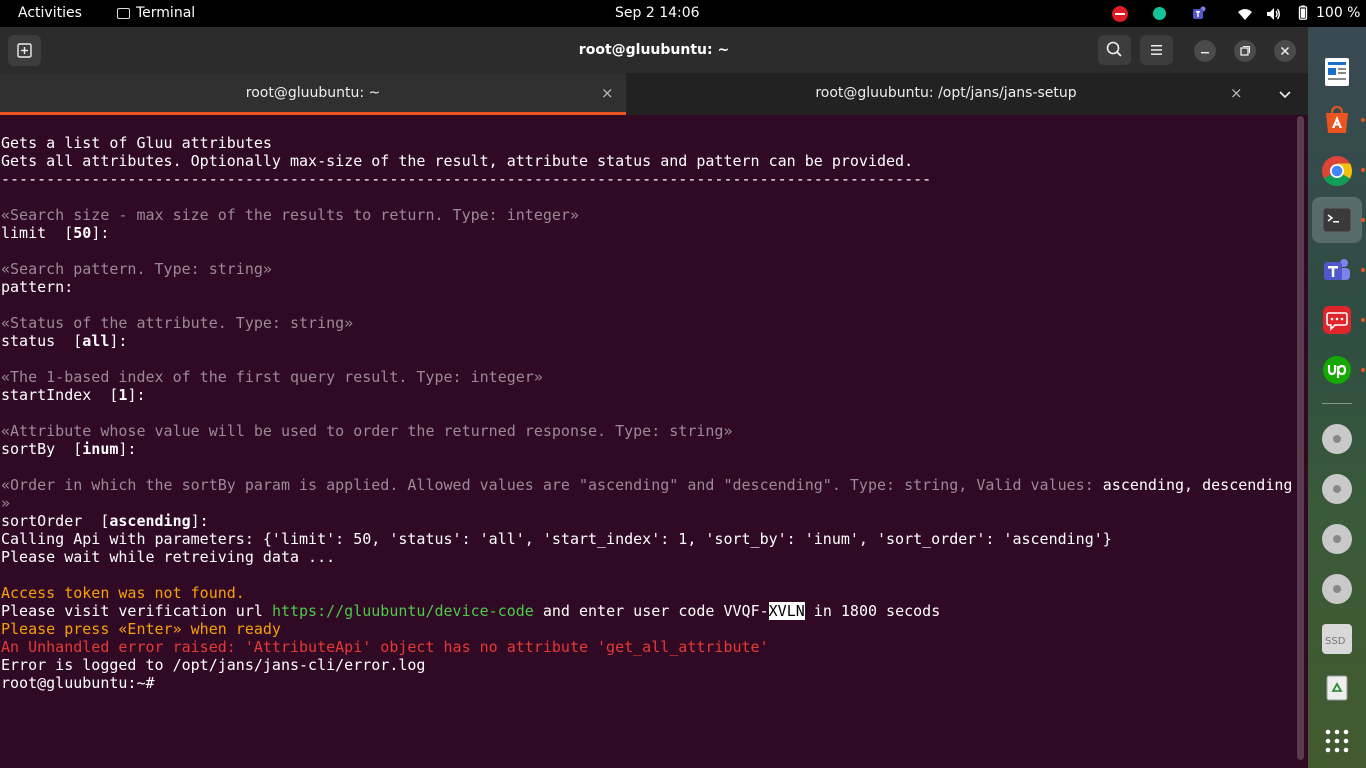 This screenshot has width=1366, height=768. I want to click on minimize-button, so click(1205, 51).